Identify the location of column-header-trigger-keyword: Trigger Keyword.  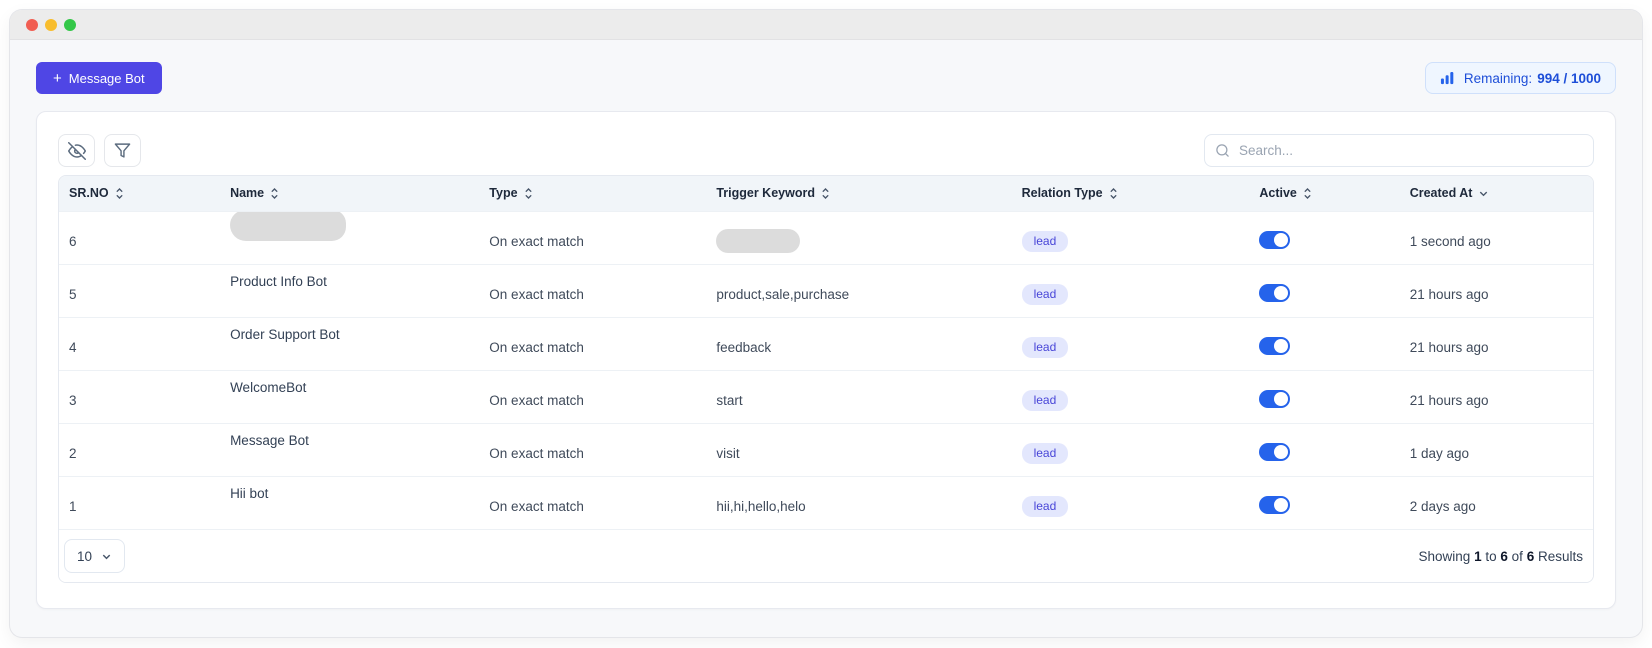
(859, 193).